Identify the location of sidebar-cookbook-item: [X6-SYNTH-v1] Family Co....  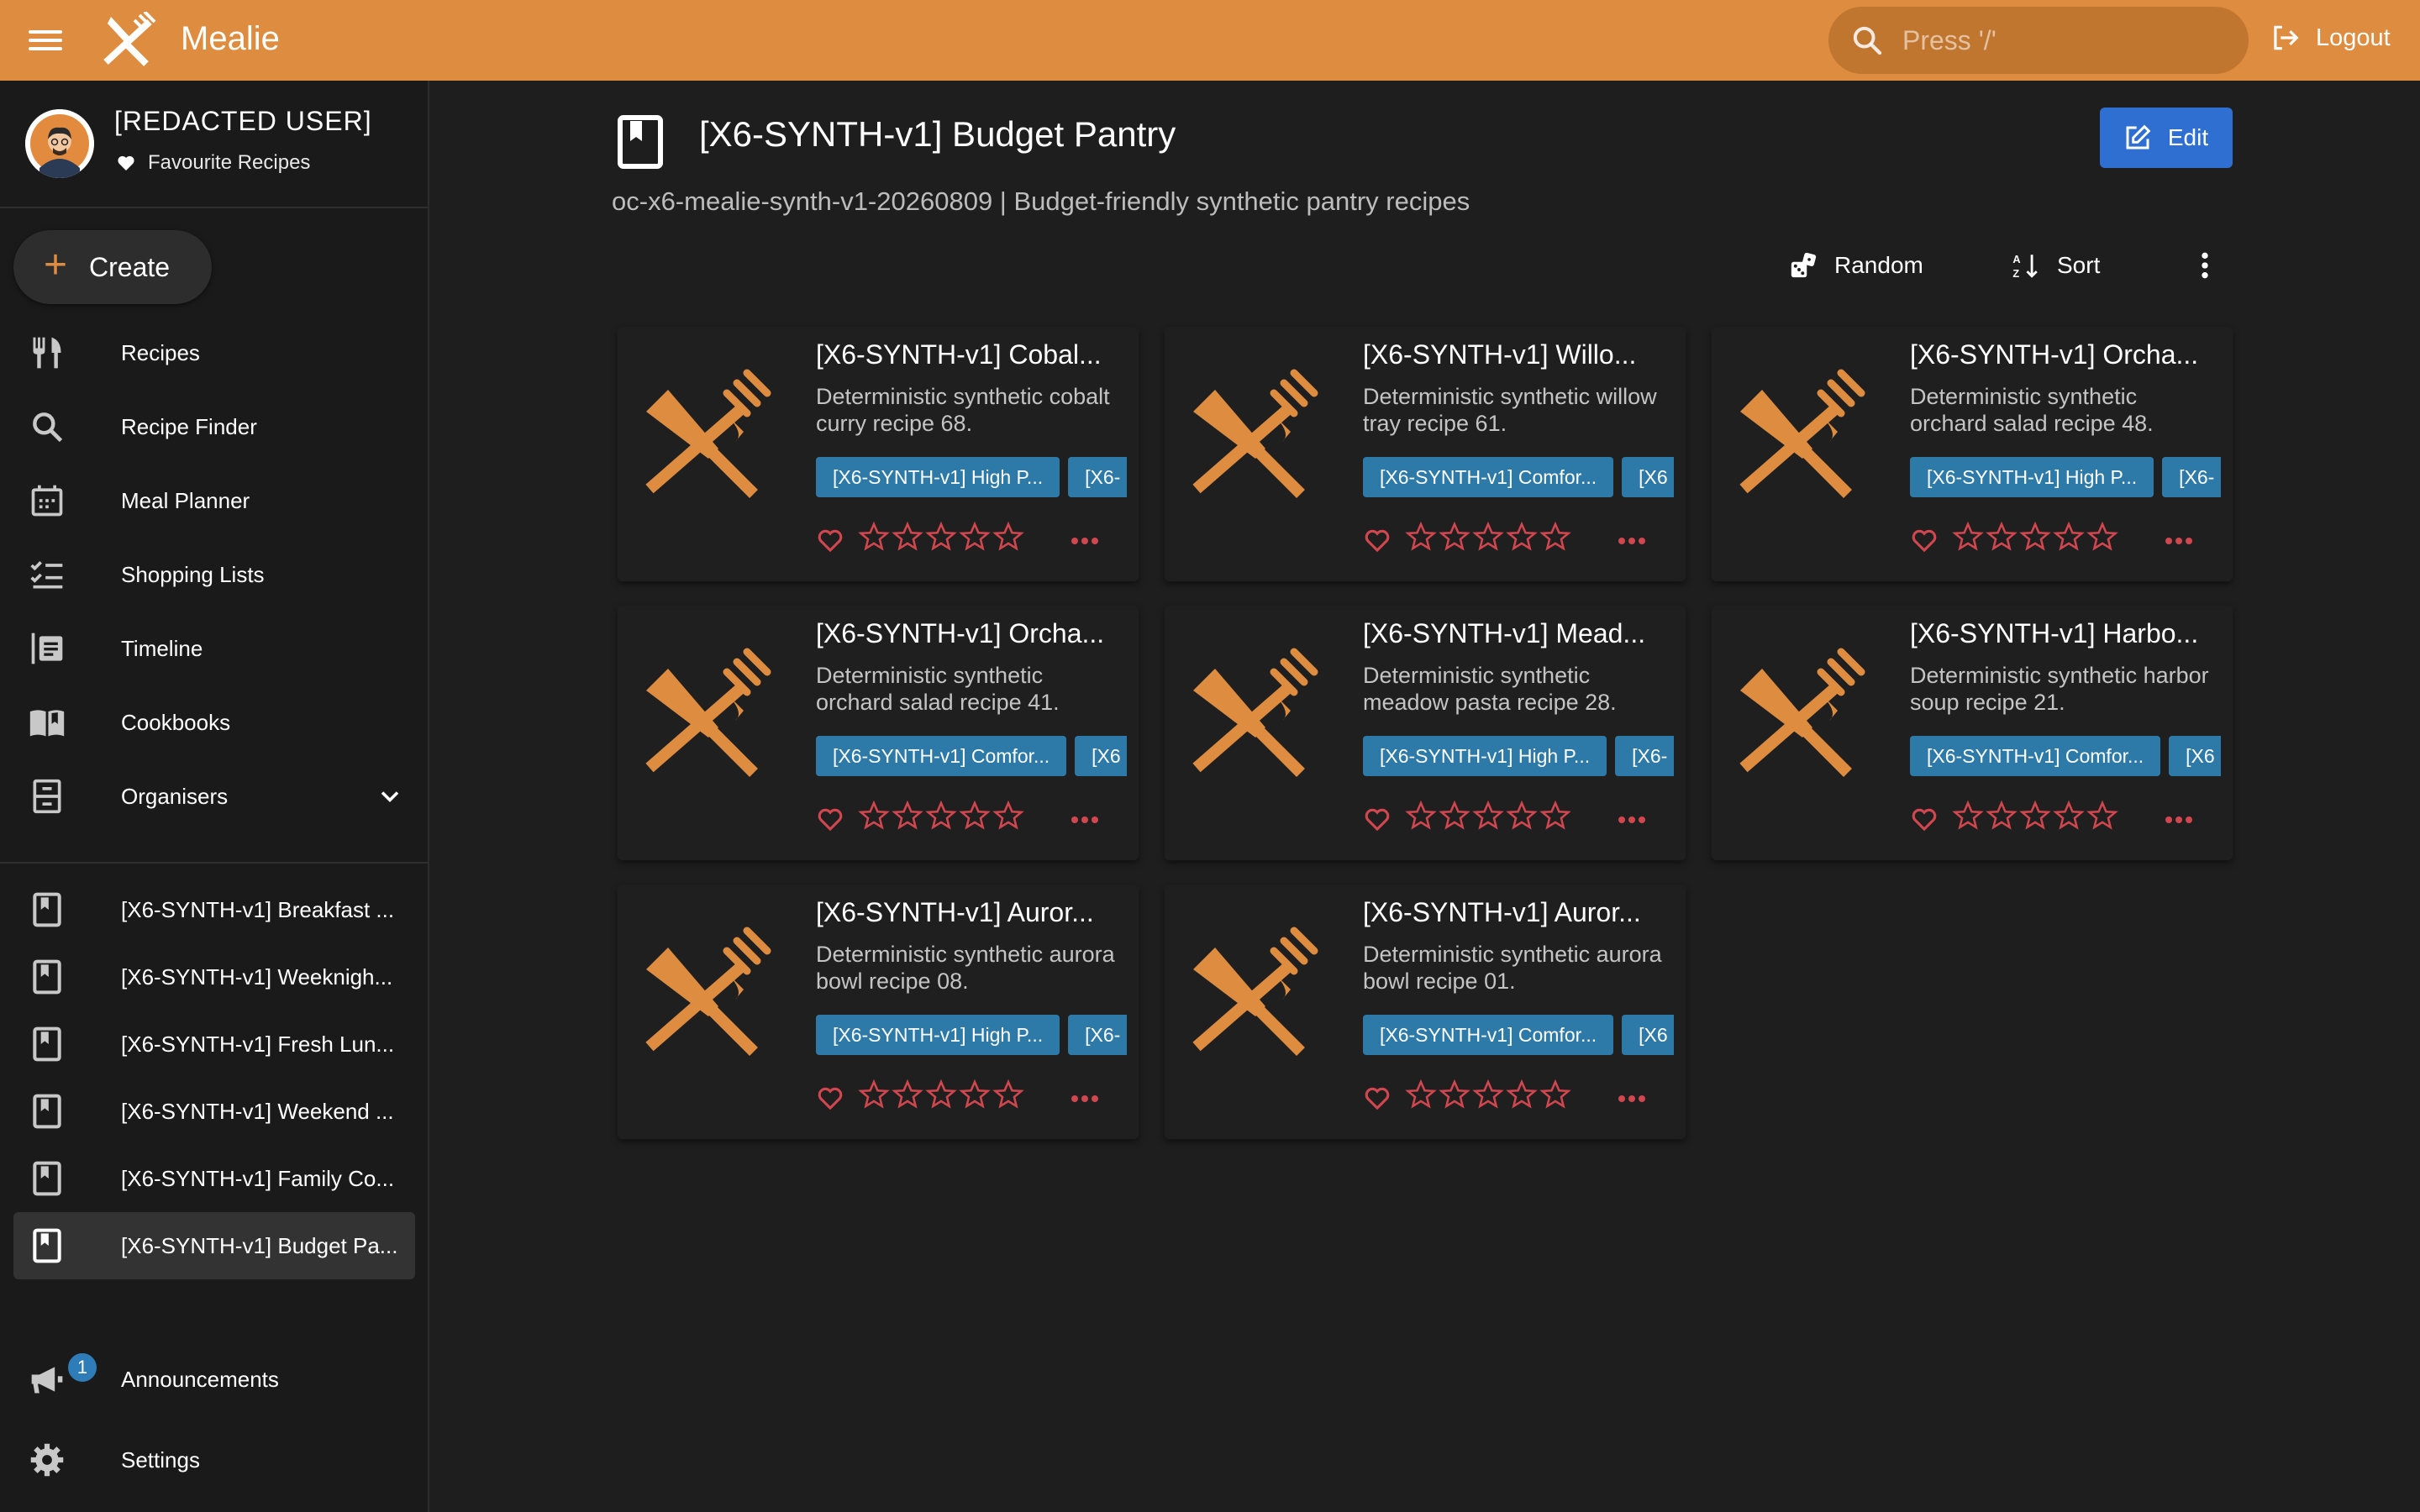
(214, 1178).